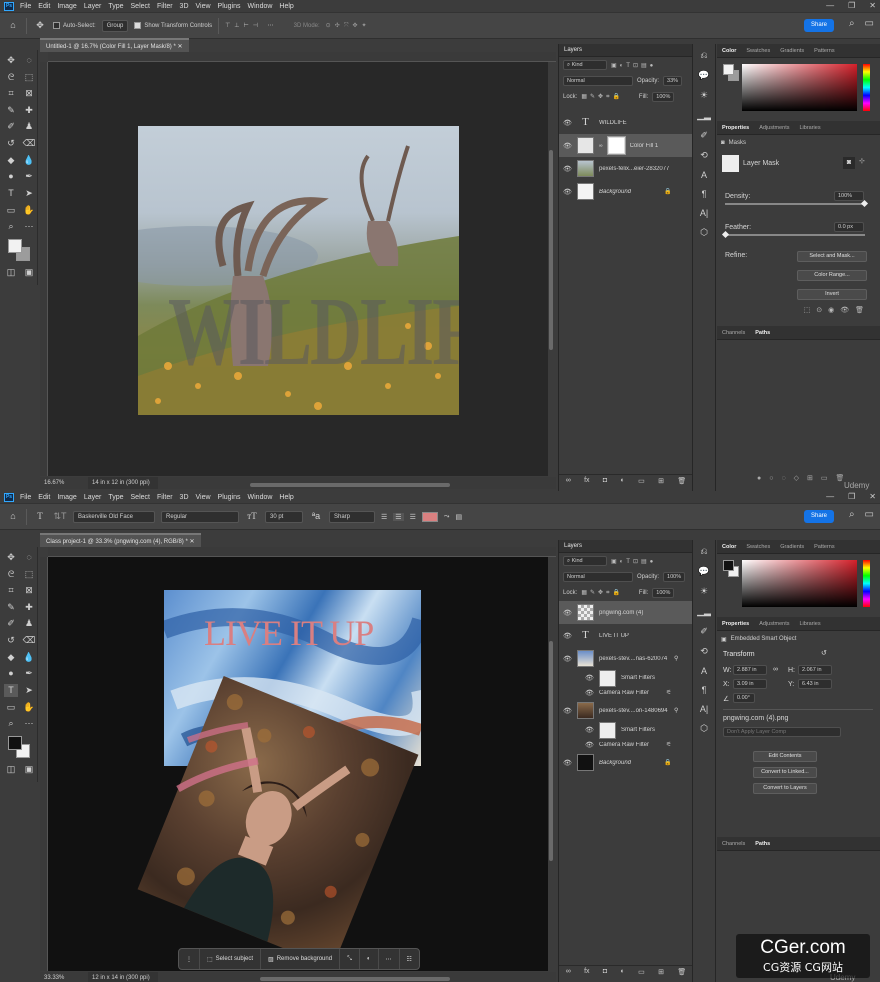  Describe the element at coordinates (29, 673) in the screenshot. I see `pen-tool-icon: ✒` at that location.